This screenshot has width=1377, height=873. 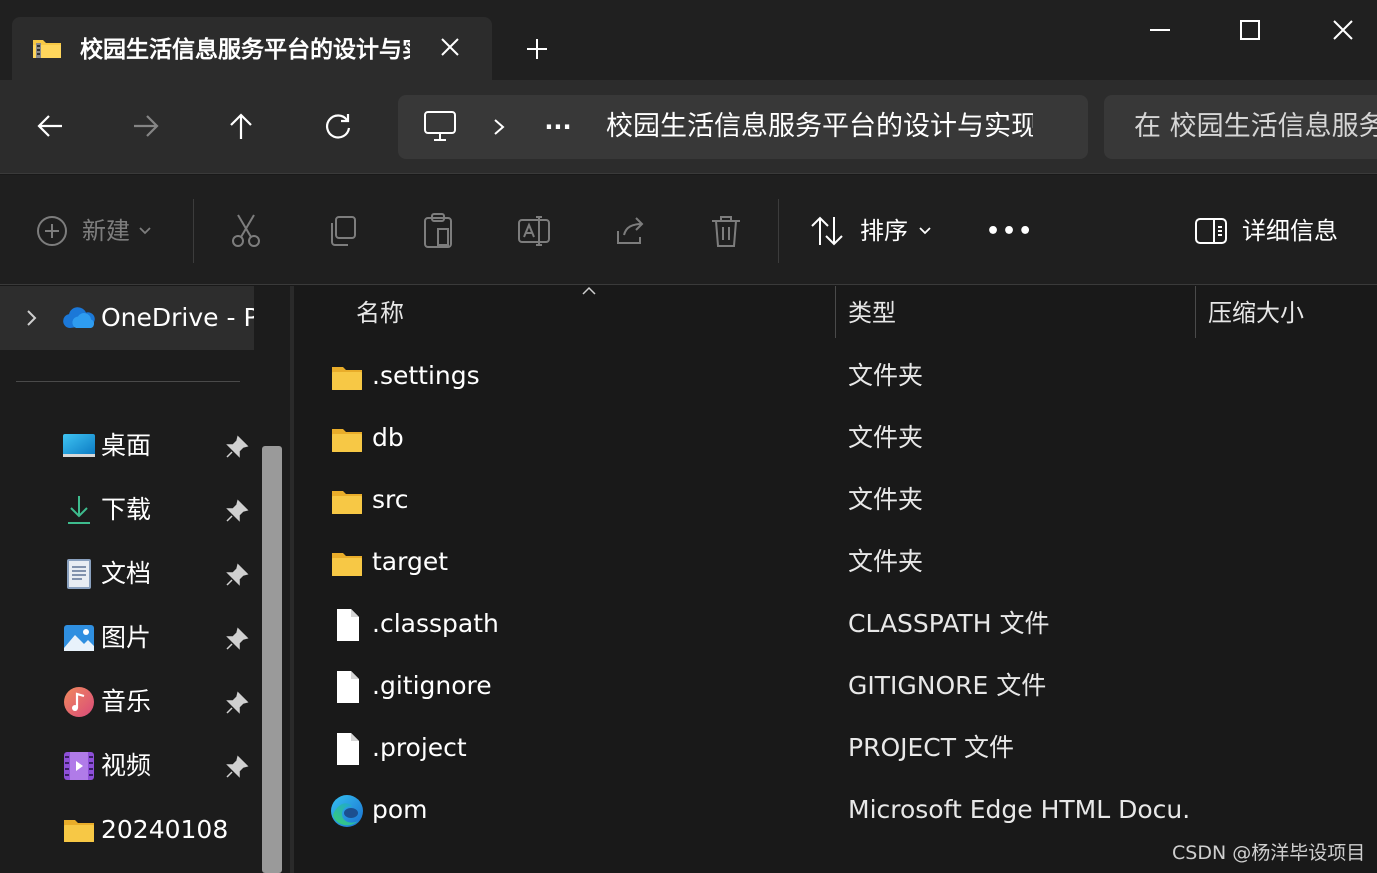 I want to click on sidebar-item-downloads: 下载, so click(x=127, y=510).